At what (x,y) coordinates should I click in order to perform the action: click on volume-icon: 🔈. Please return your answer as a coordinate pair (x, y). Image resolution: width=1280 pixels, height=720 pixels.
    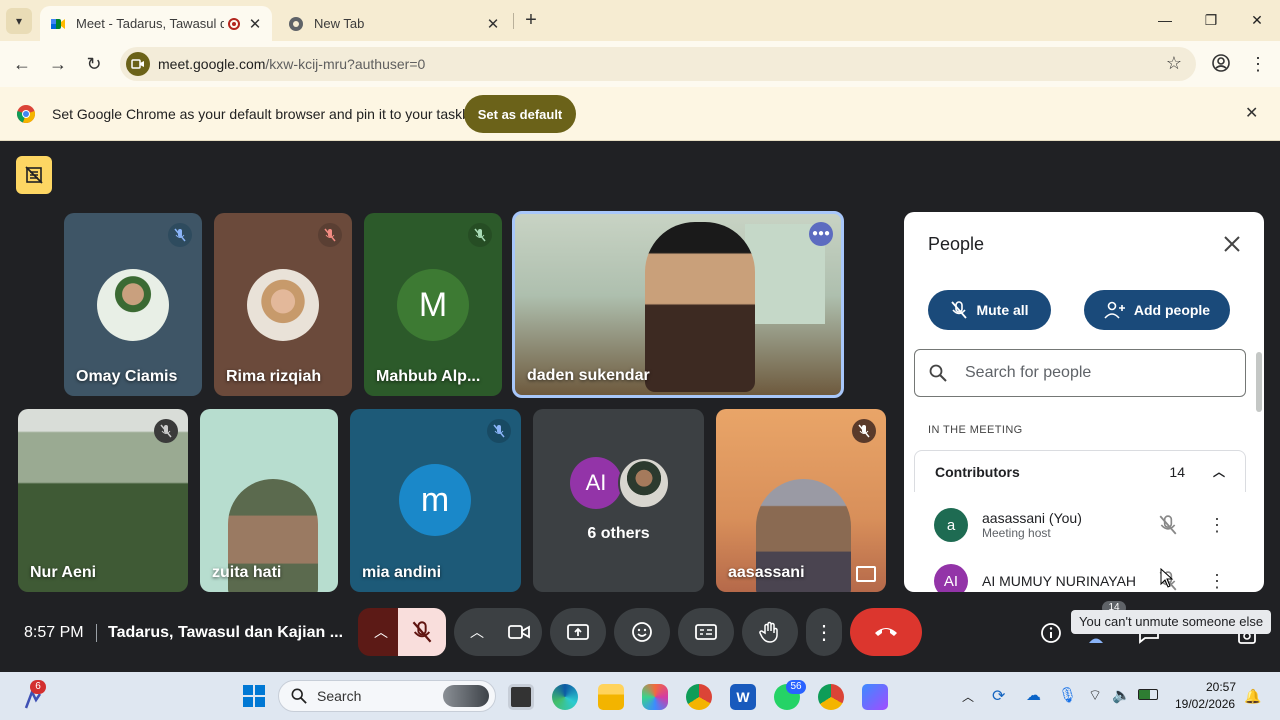
    Looking at the image, I should click on (1121, 695).